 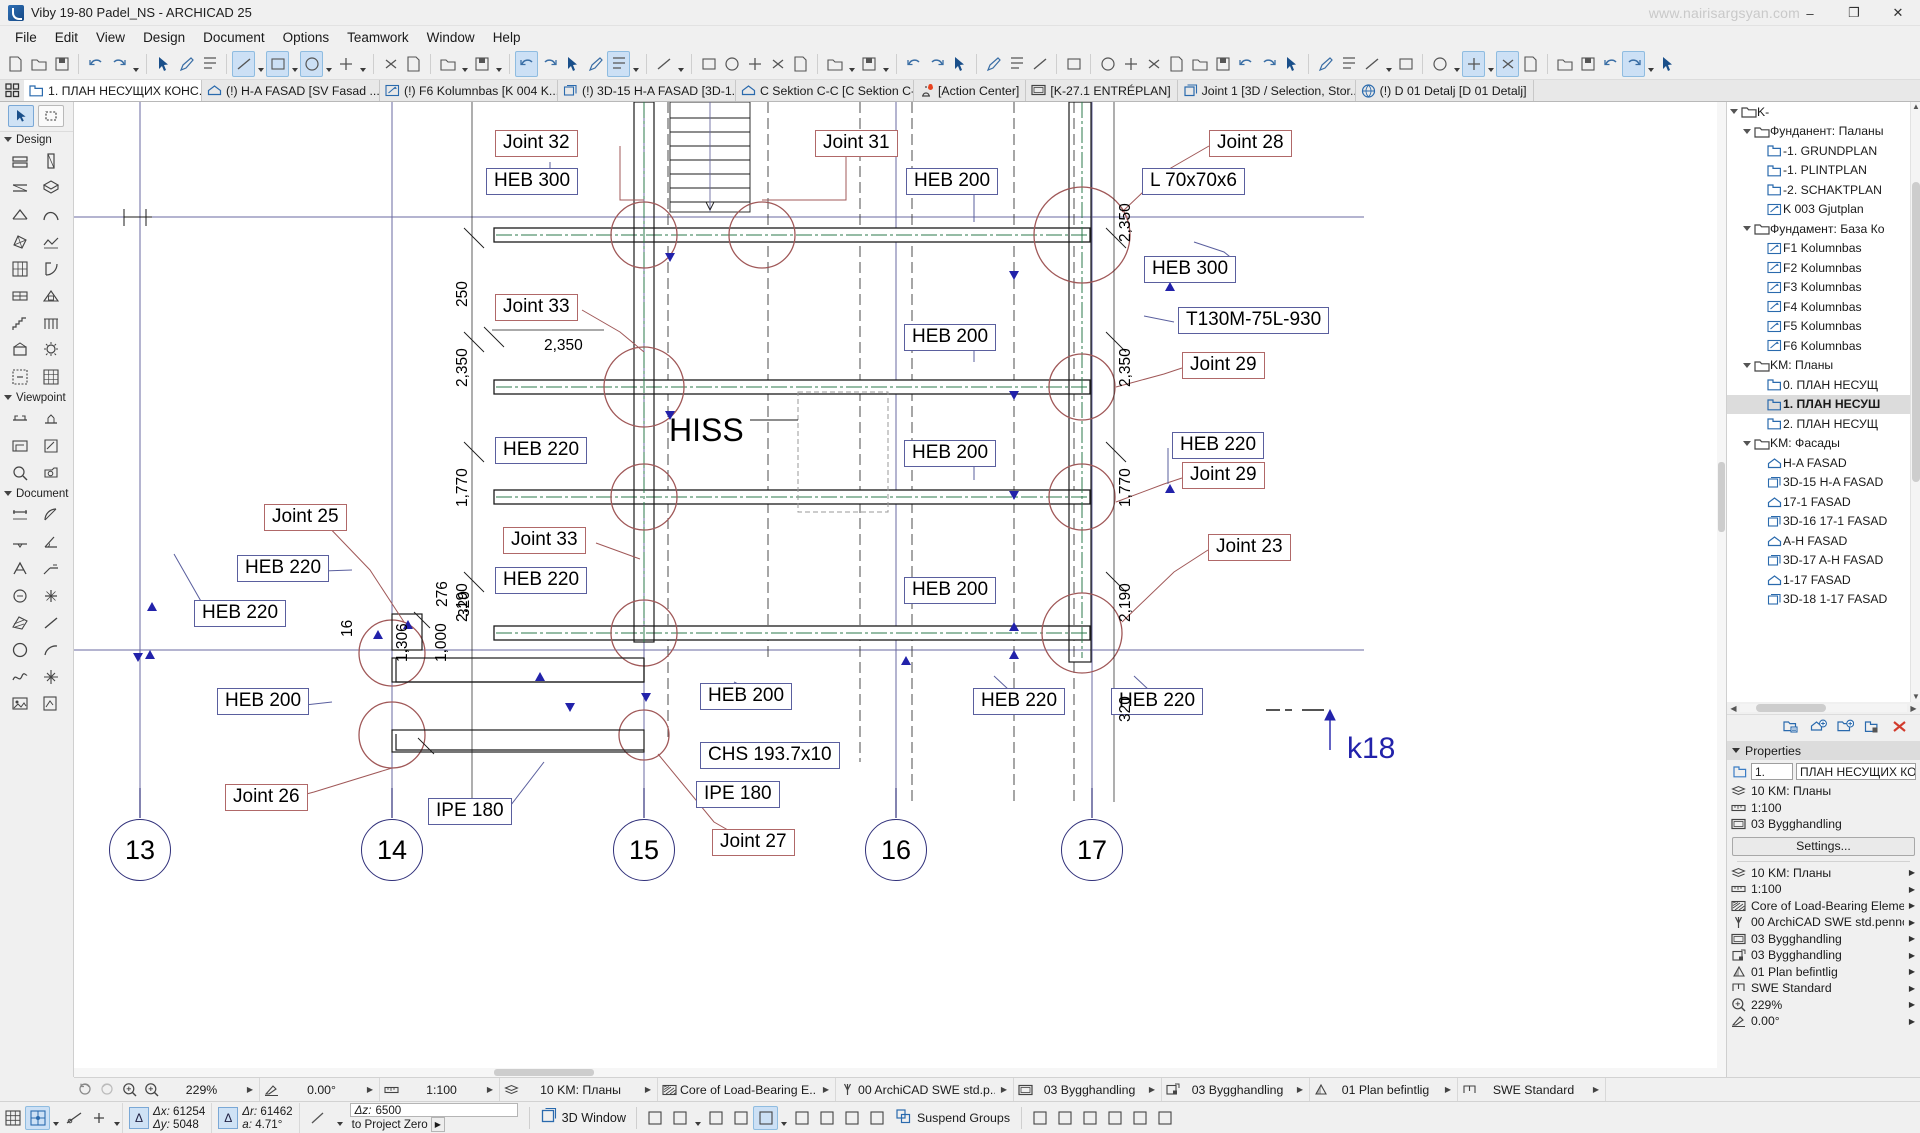 I want to click on shell-icon, so click(x=51, y=214).